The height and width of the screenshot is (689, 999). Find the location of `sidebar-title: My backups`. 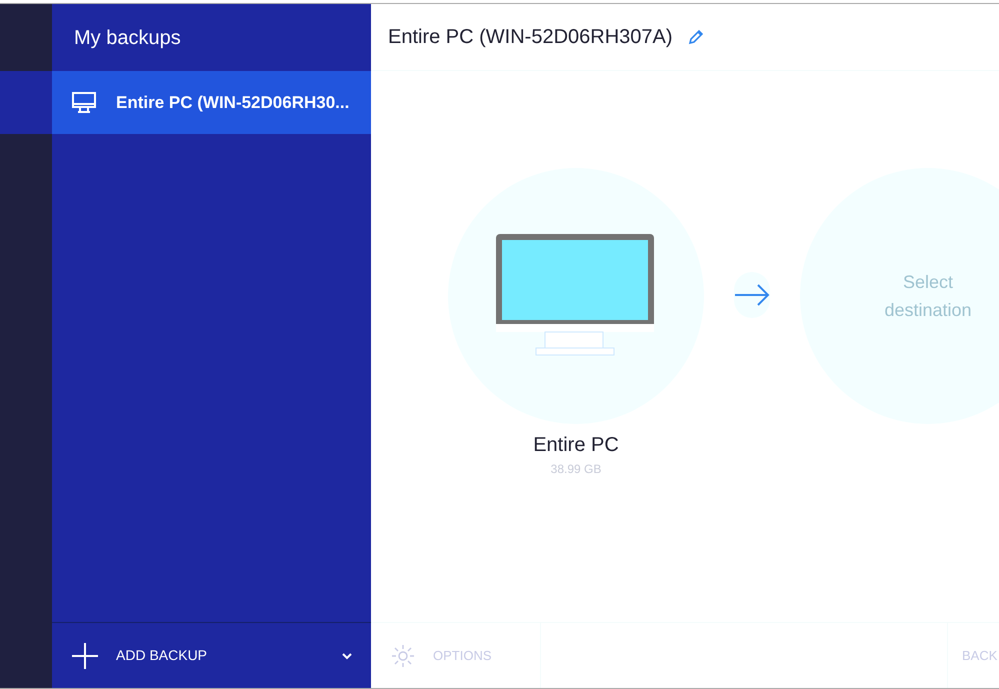

sidebar-title: My backups is located at coordinates (127, 38).